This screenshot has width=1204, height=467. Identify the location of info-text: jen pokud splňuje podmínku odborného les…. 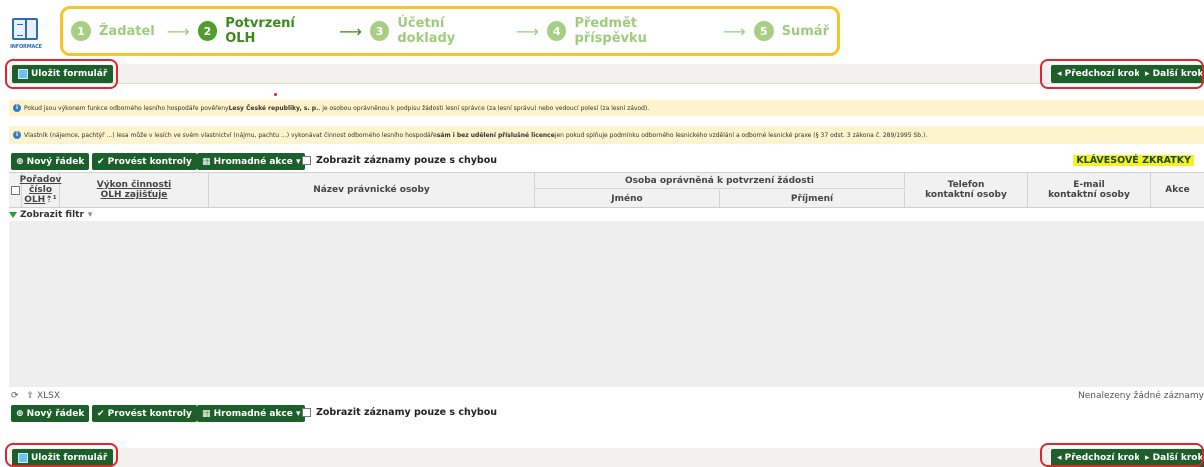
(741, 135).